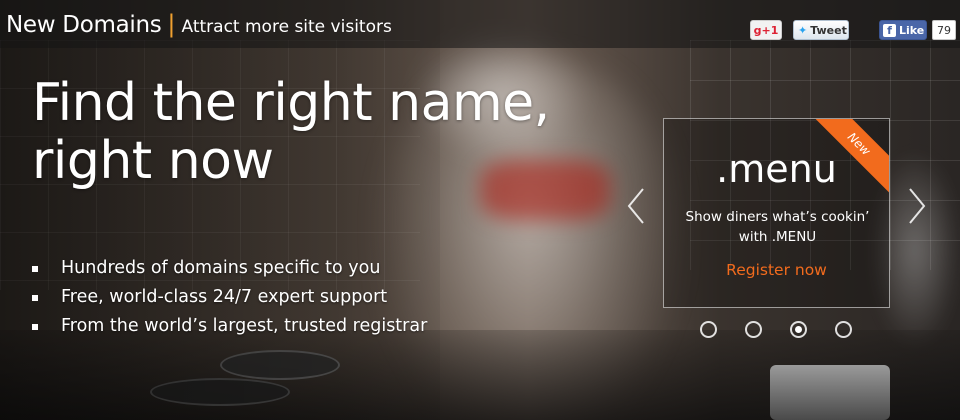 The image size is (960, 420). I want to click on headline-line-2: right now, so click(153, 161).